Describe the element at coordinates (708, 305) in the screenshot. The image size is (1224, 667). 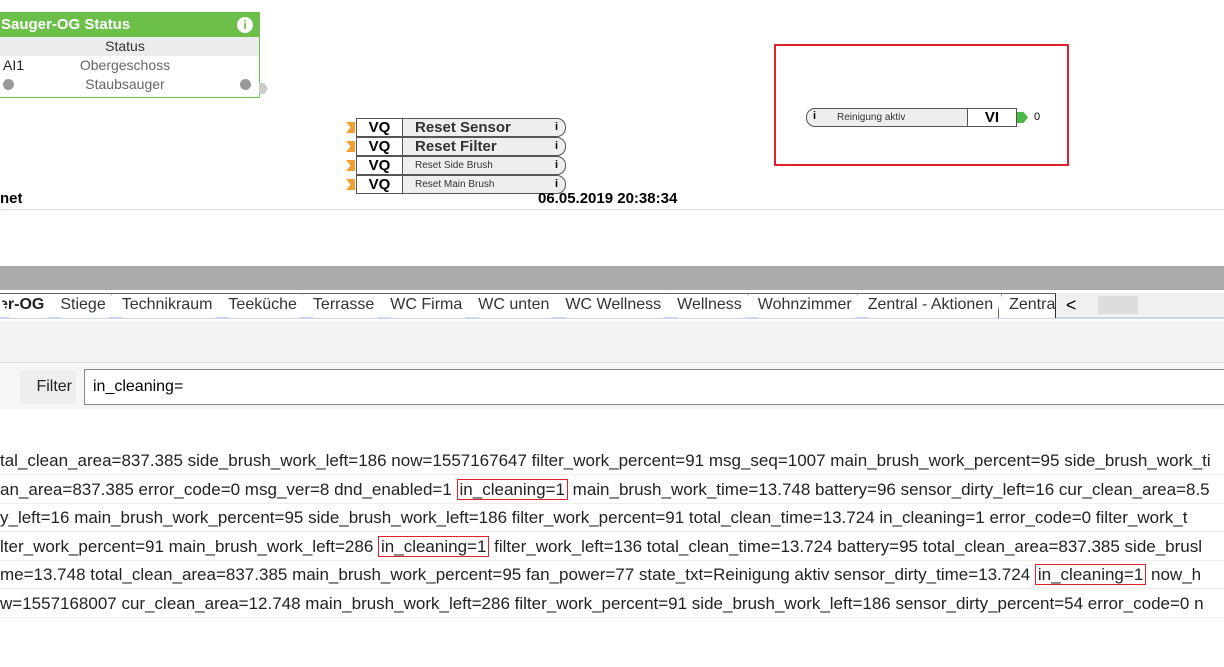
I see `tab-wellness: Wellness` at that location.